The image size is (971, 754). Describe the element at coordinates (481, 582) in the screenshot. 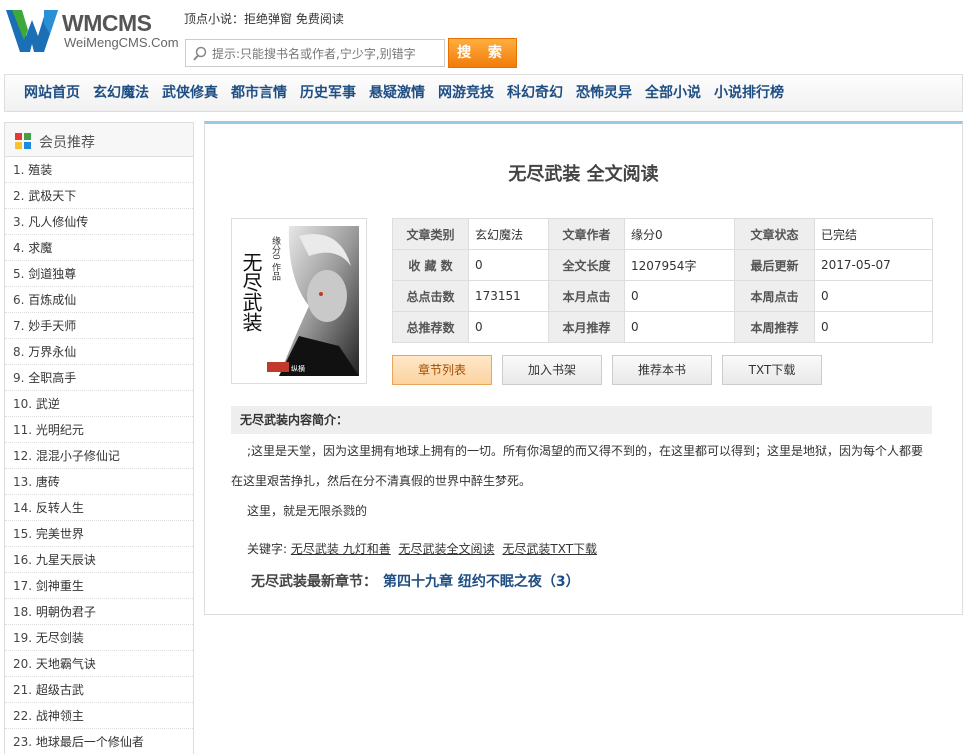

I see `latest-chapter-link: 第四十九章 纽约不眠之夜（3）` at that location.